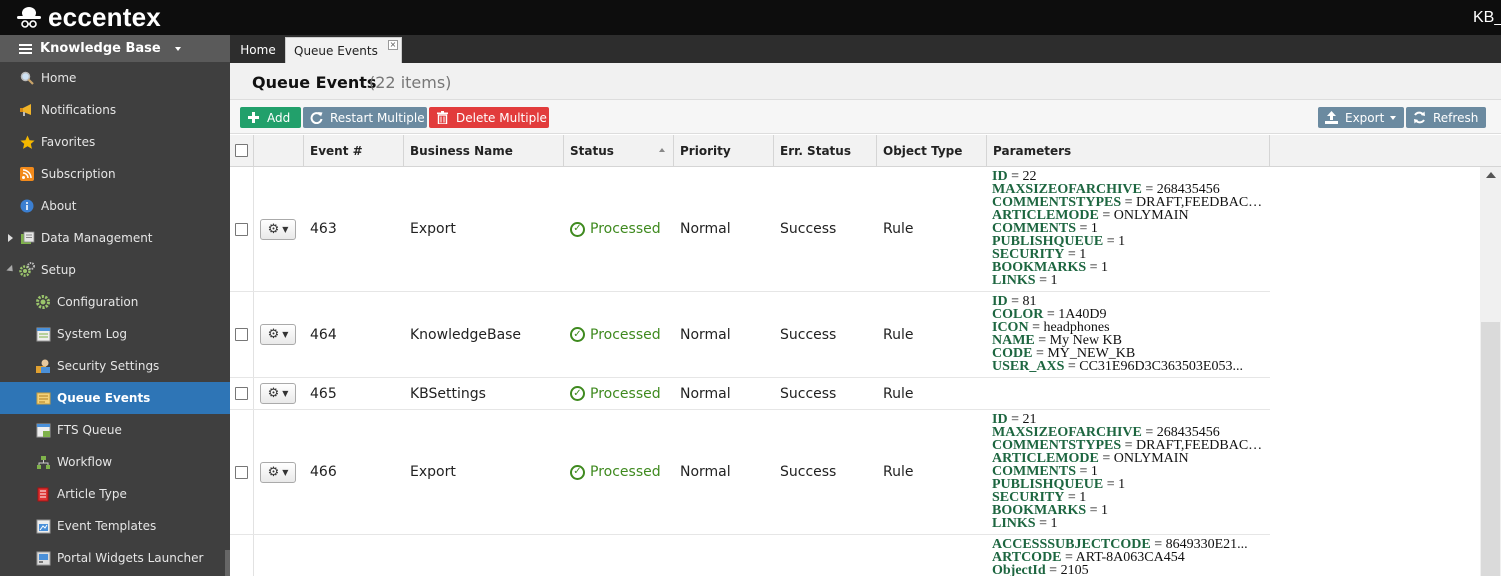 This screenshot has height=576, width=1501. What do you see at coordinates (1040, 570) in the screenshot?
I see `param-line: ObjectId = 2105` at bounding box center [1040, 570].